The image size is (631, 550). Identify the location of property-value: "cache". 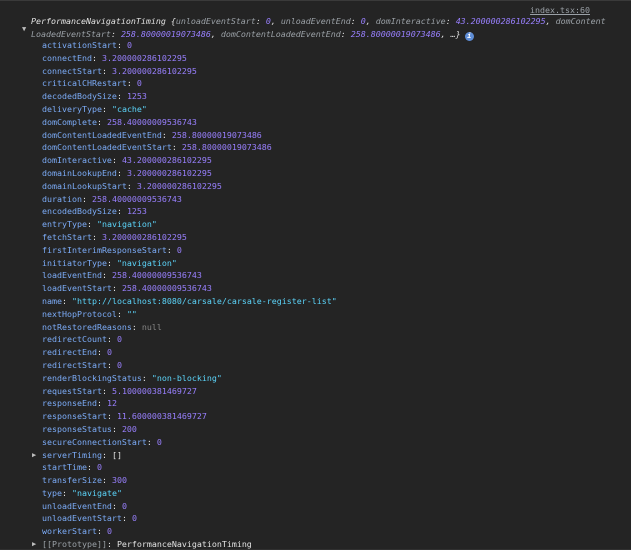
(129, 108).